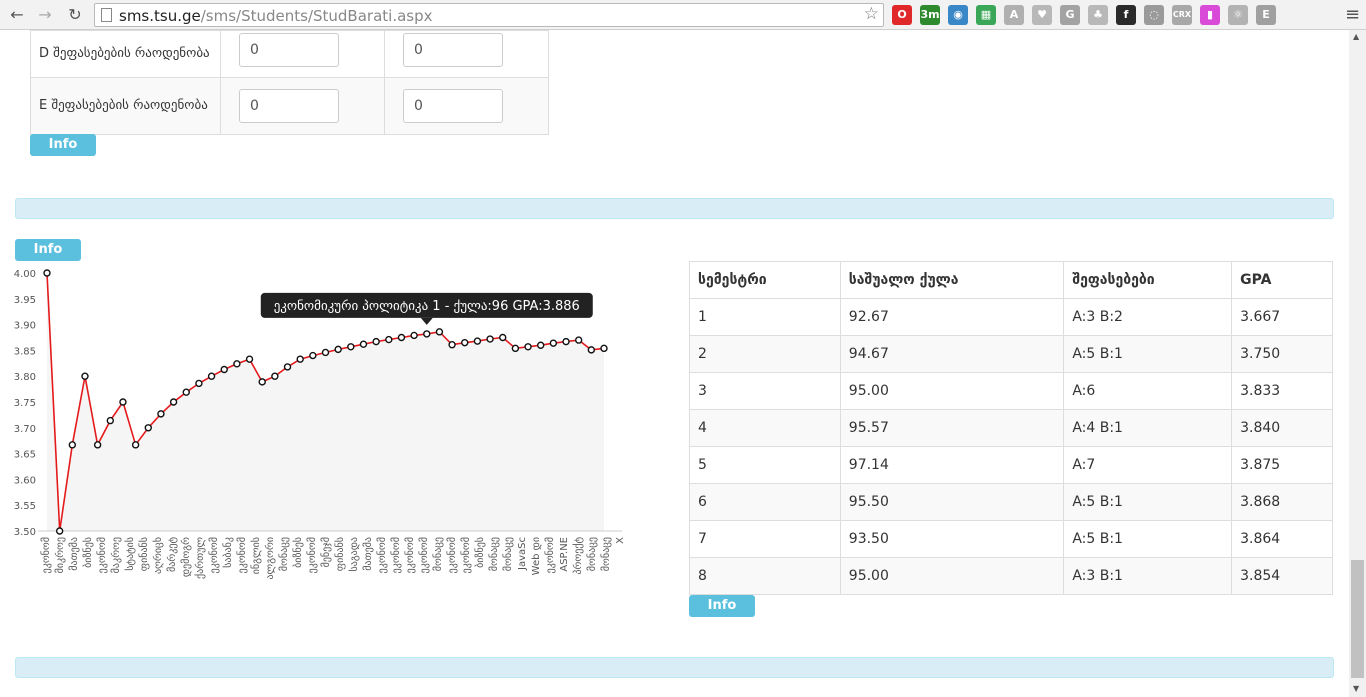 The width and height of the screenshot is (1366, 697). I want to click on chart-info-button: Info, so click(48, 250).